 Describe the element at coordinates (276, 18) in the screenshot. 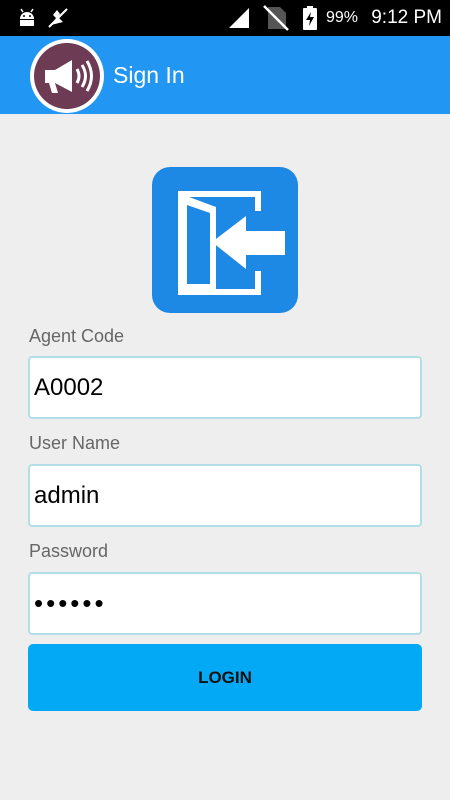

I see `no-sim-icon` at that location.